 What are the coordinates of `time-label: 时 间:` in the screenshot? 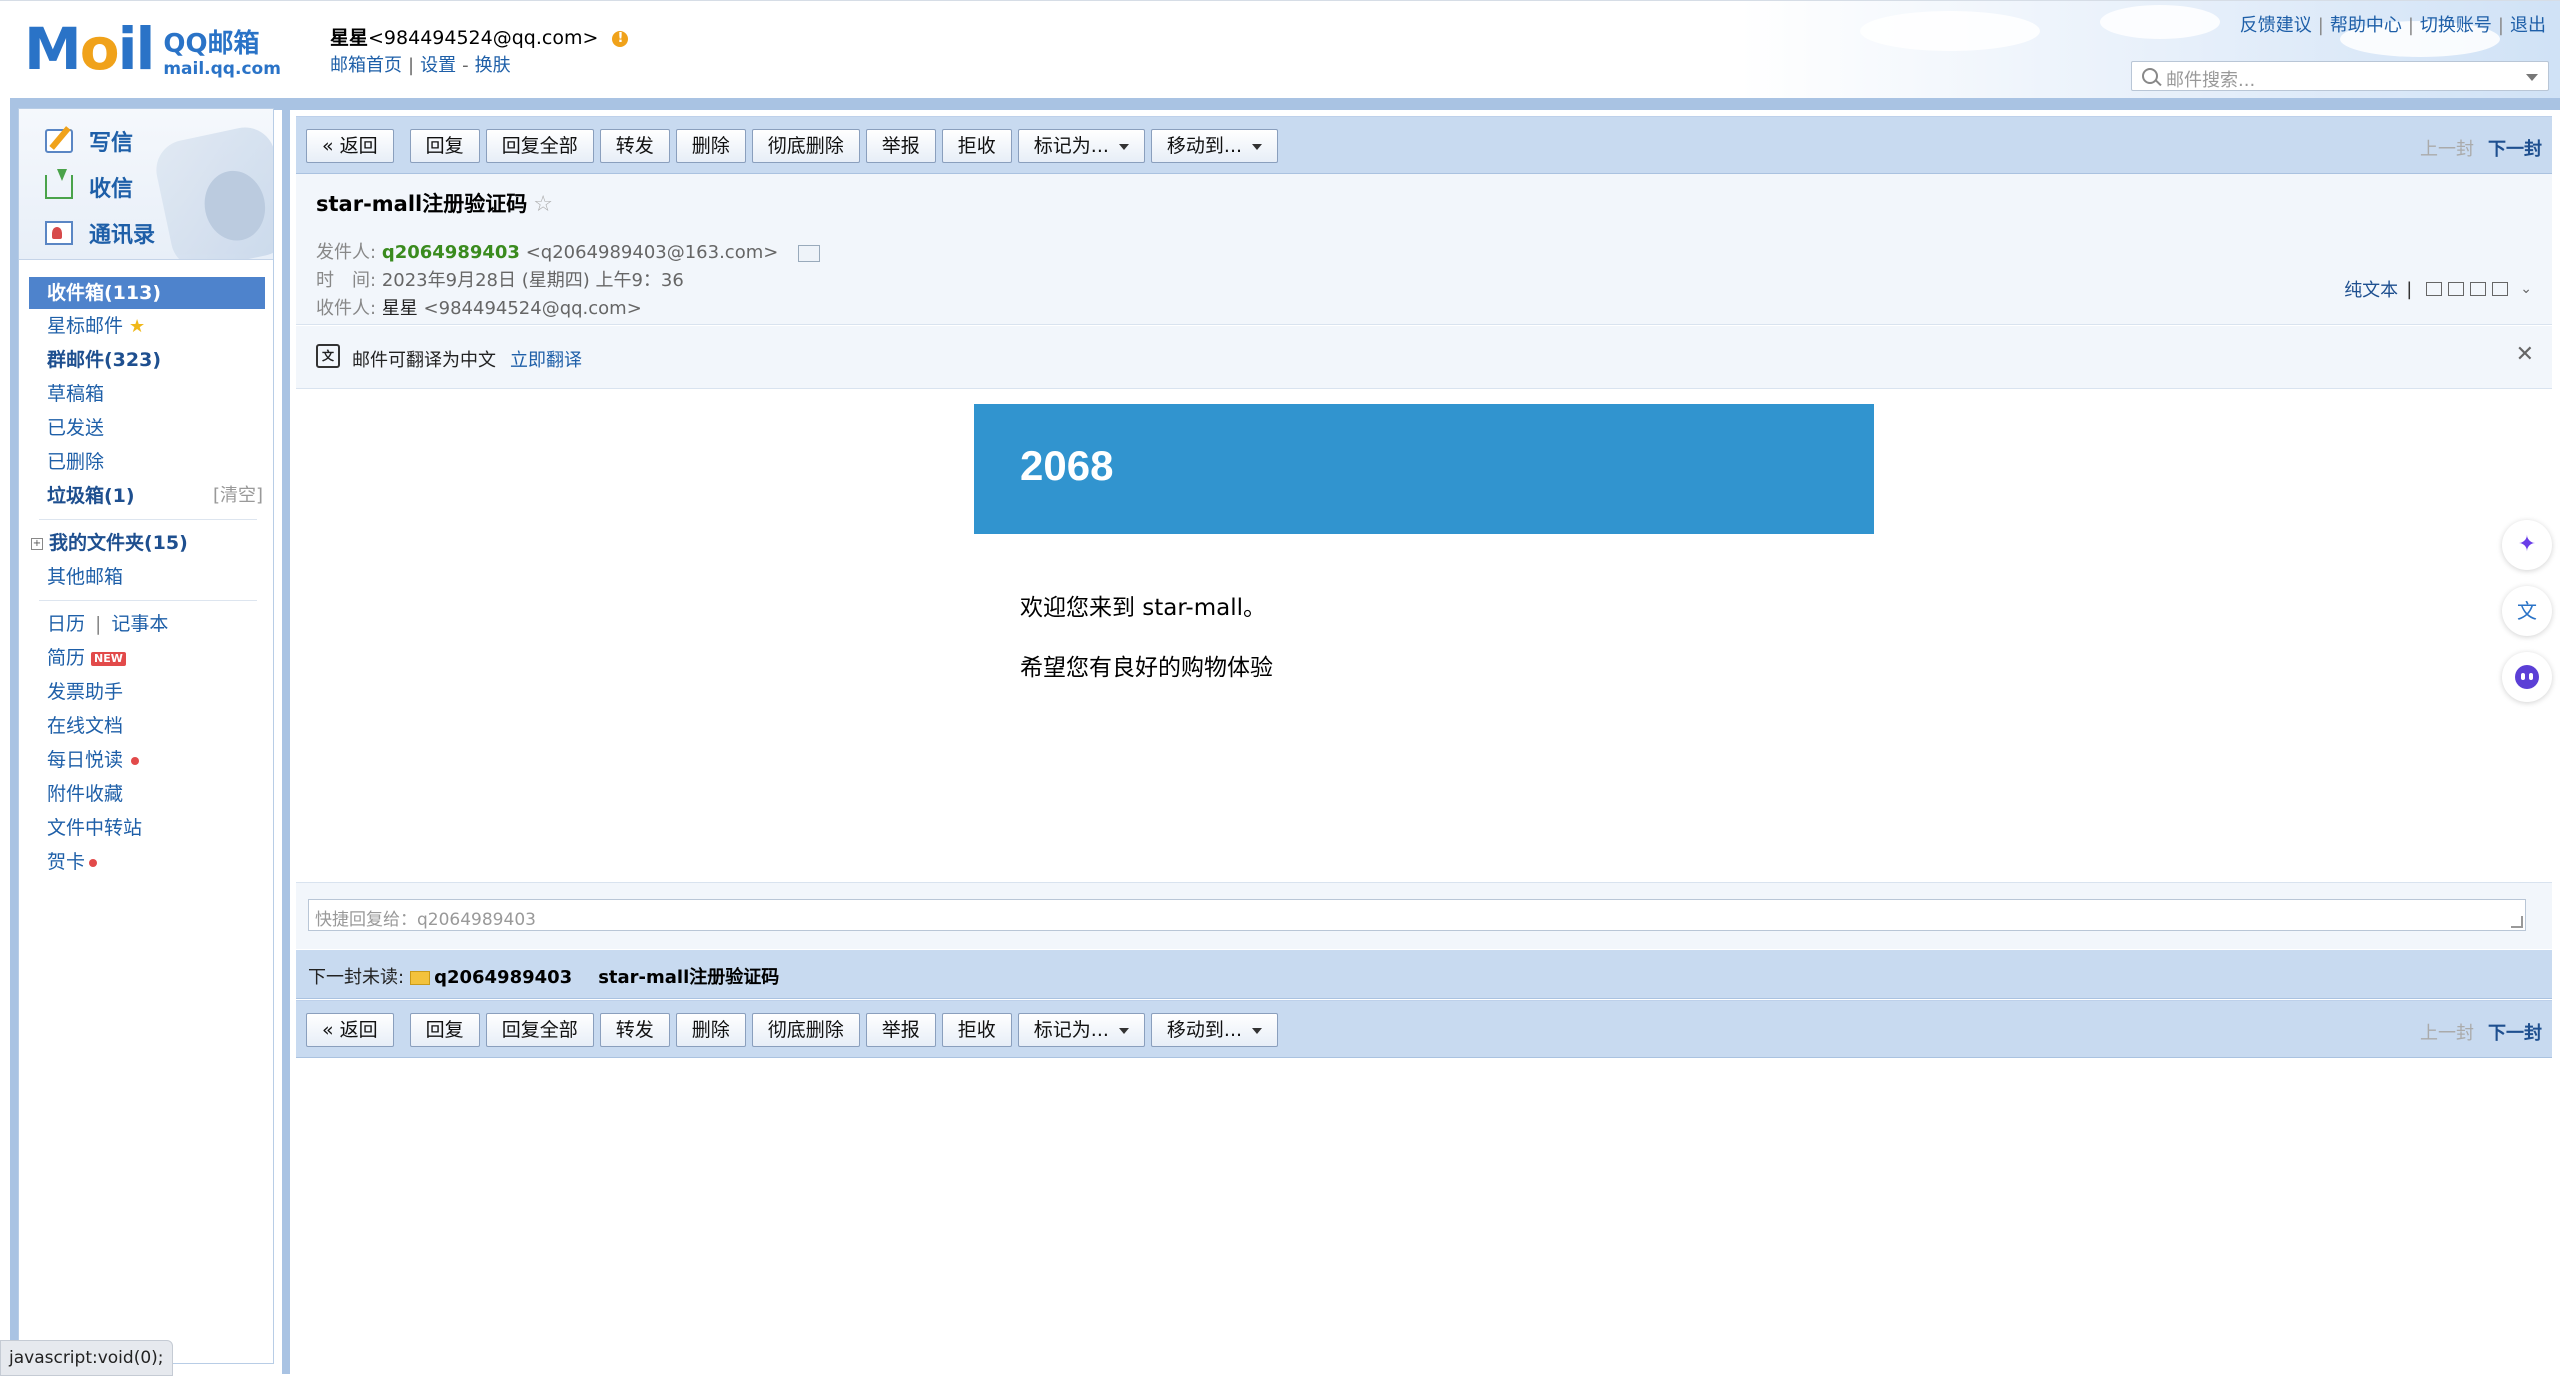 It's located at (346, 280).